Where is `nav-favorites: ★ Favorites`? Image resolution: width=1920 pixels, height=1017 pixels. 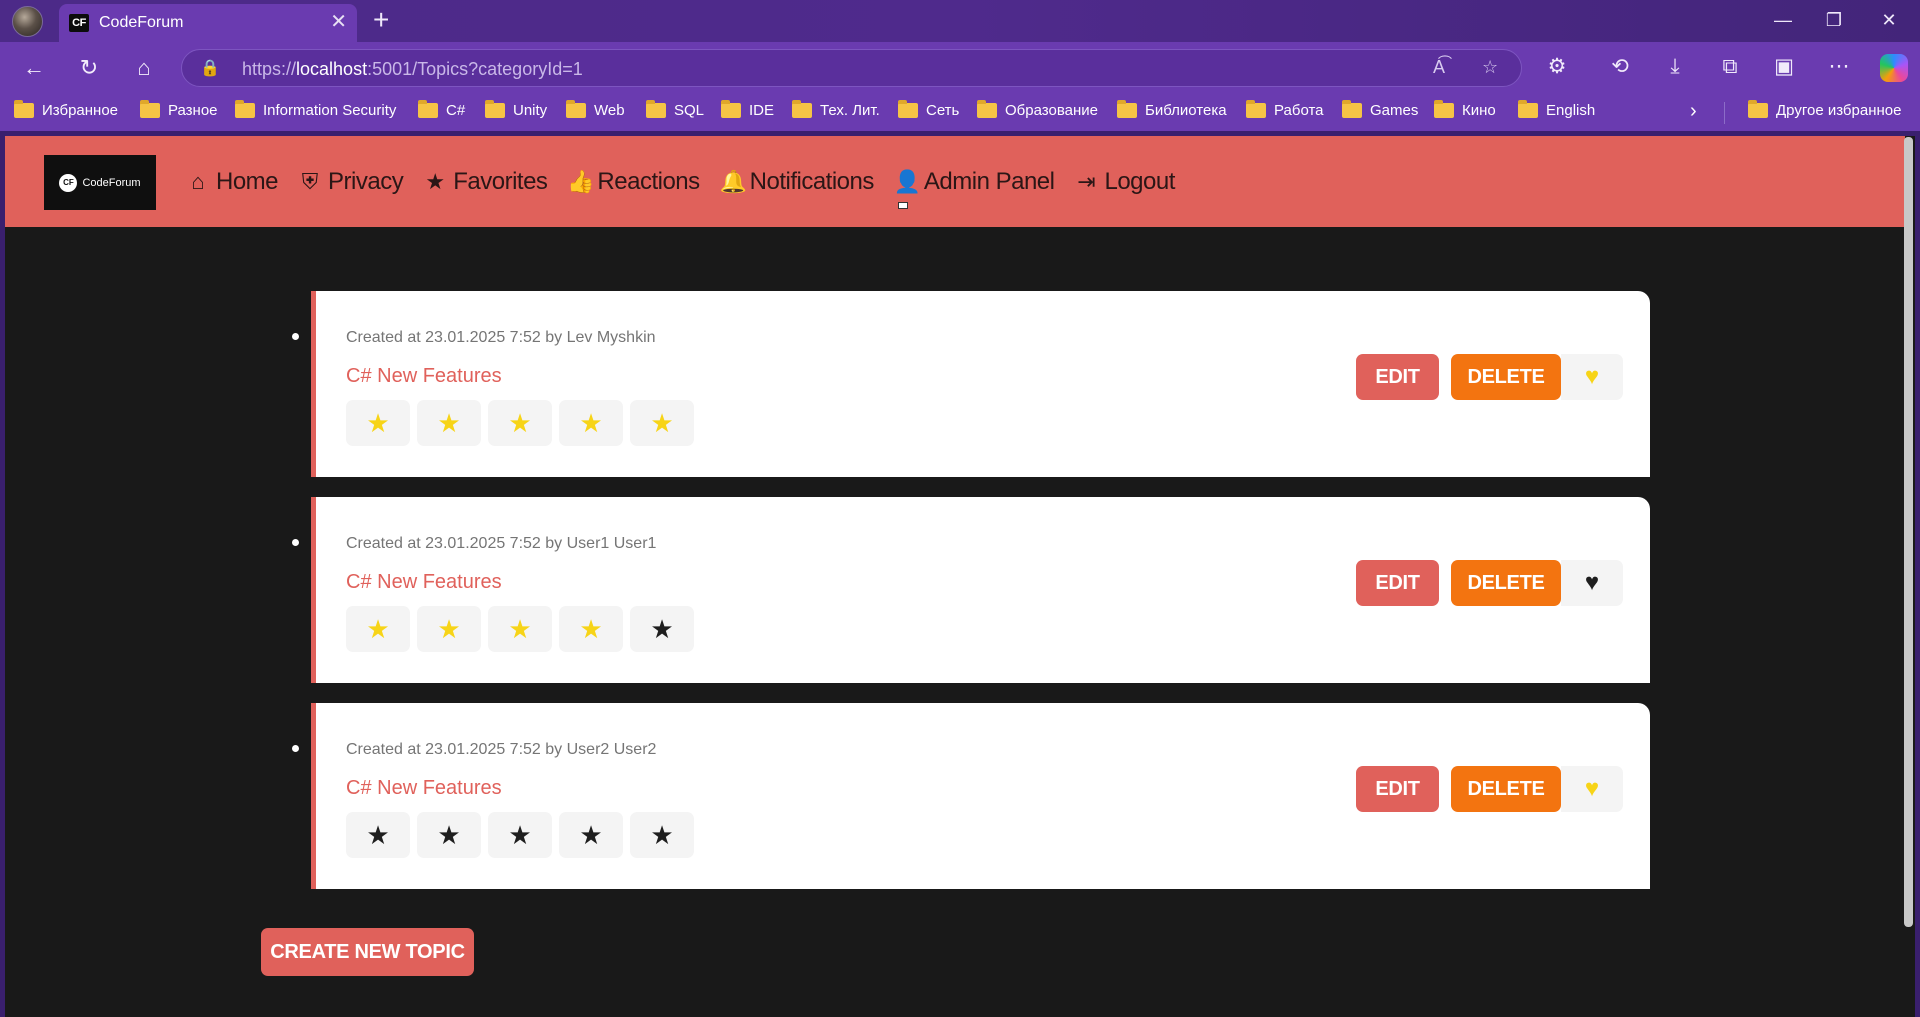
nav-favorites: ★ Favorites is located at coordinates (485, 182).